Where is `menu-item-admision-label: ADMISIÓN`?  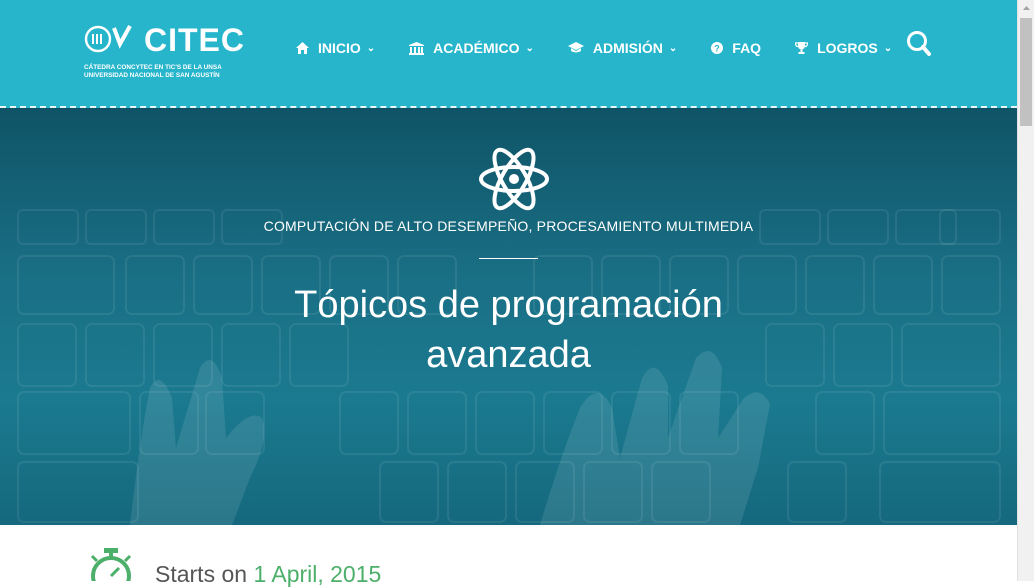
menu-item-admision-label: ADMISIÓN is located at coordinates (627, 48).